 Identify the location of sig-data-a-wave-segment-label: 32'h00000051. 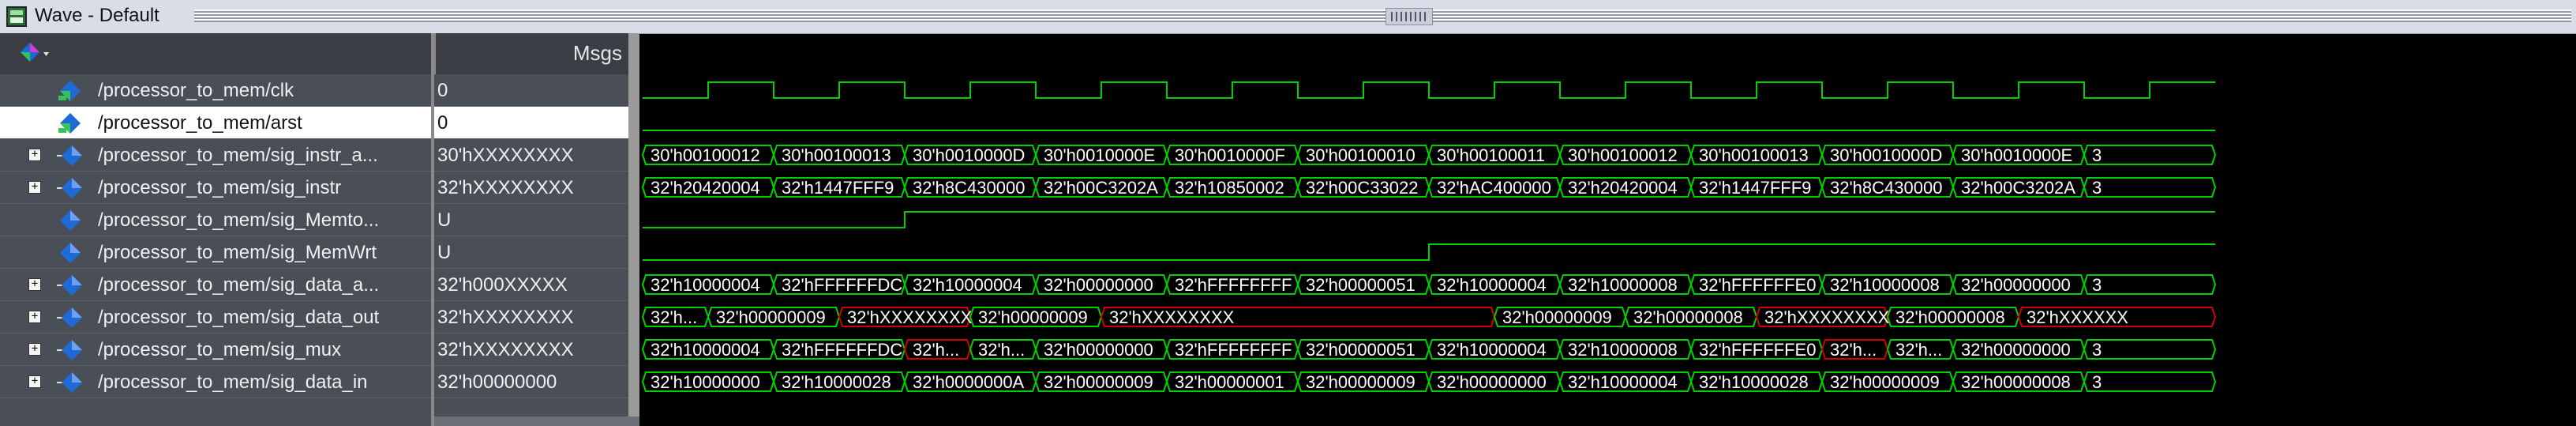
(1360, 285).